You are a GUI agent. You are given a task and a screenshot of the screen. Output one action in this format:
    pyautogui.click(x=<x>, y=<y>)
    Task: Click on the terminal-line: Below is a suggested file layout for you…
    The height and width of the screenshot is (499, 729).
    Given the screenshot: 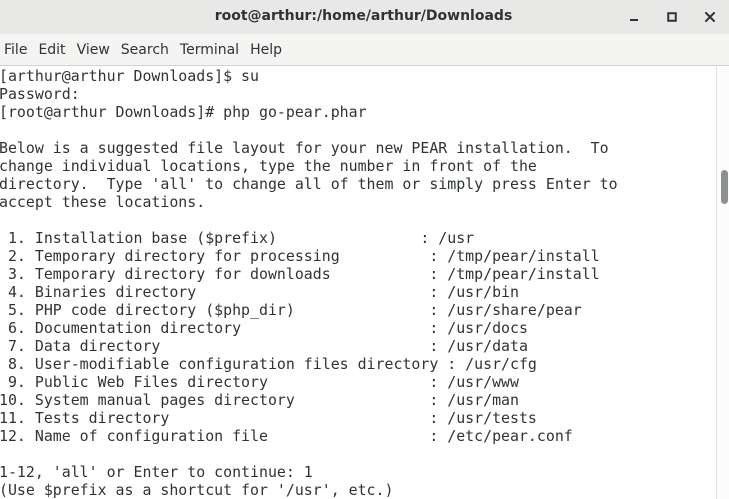 What is the action you would take?
    pyautogui.click(x=304, y=148)
    